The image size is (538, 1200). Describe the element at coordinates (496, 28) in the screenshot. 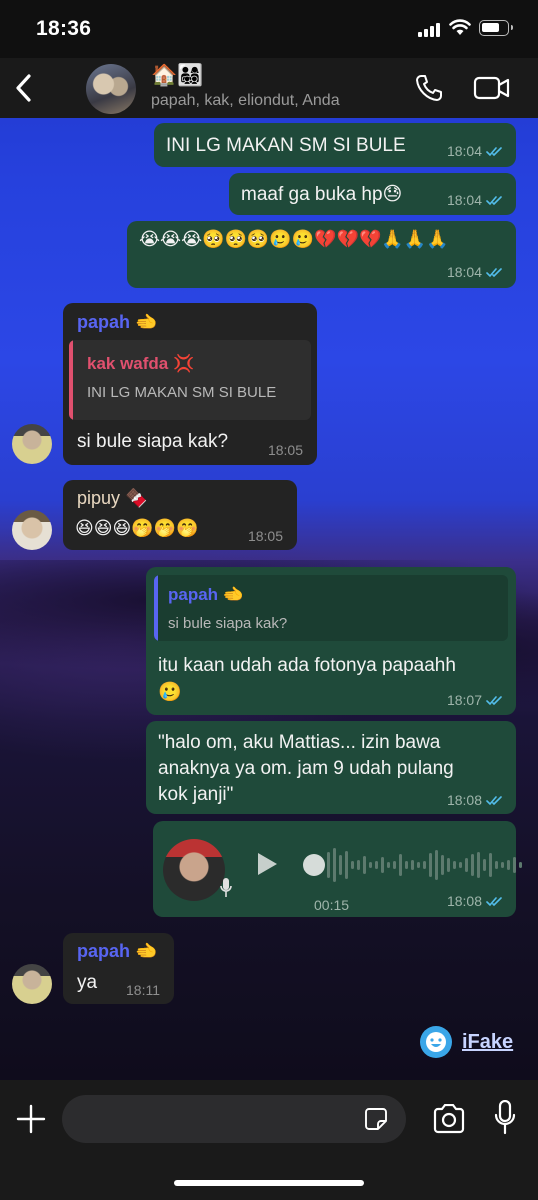

I see `battery-icon` at that location.